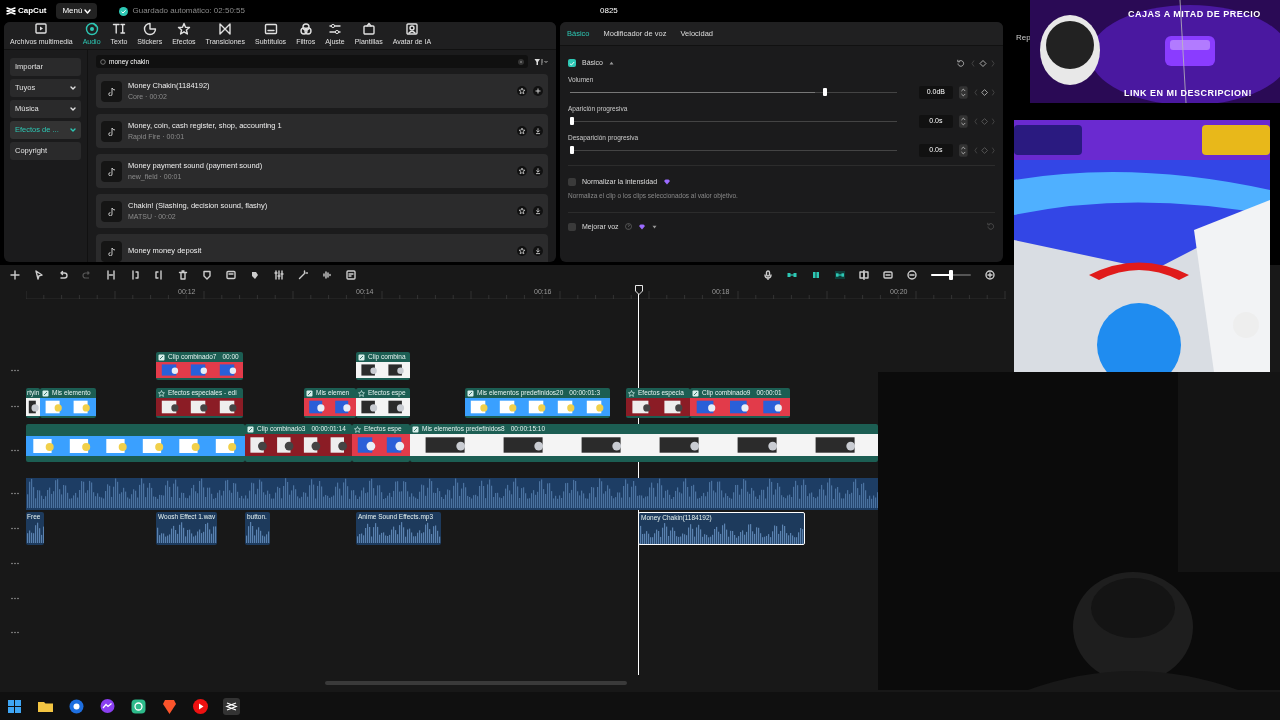  Describe the element at coordinates (200, 706) in the screenshot. I see `play-button-icon` at that location.